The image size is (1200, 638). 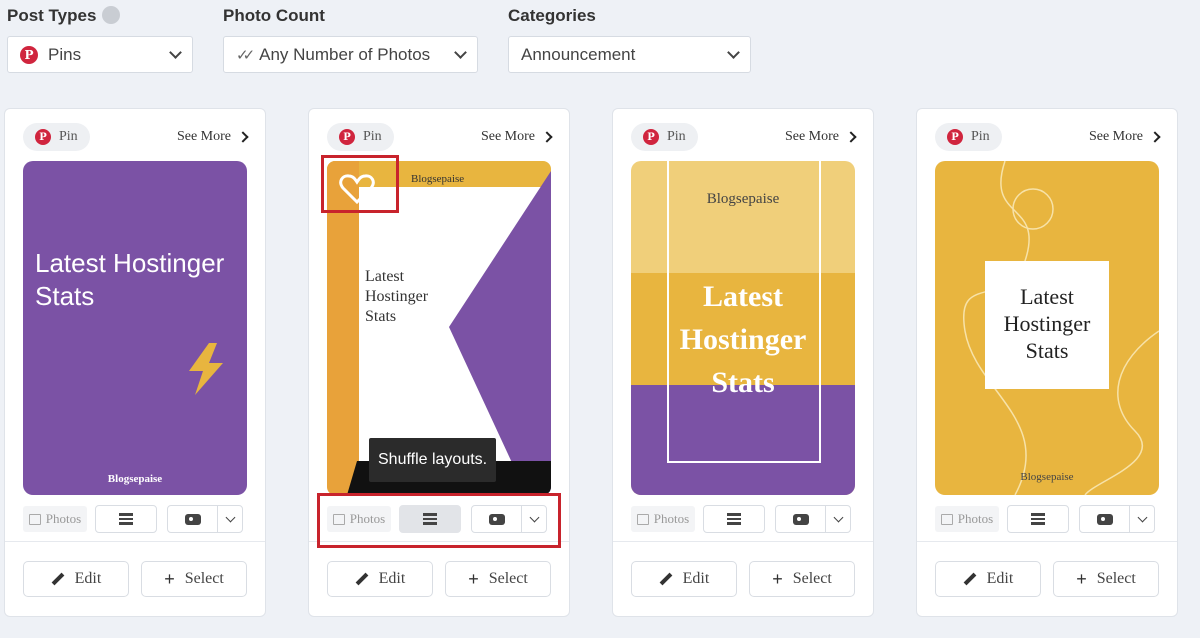 I want to click on lightning-icon, so click(x=206, y=369).